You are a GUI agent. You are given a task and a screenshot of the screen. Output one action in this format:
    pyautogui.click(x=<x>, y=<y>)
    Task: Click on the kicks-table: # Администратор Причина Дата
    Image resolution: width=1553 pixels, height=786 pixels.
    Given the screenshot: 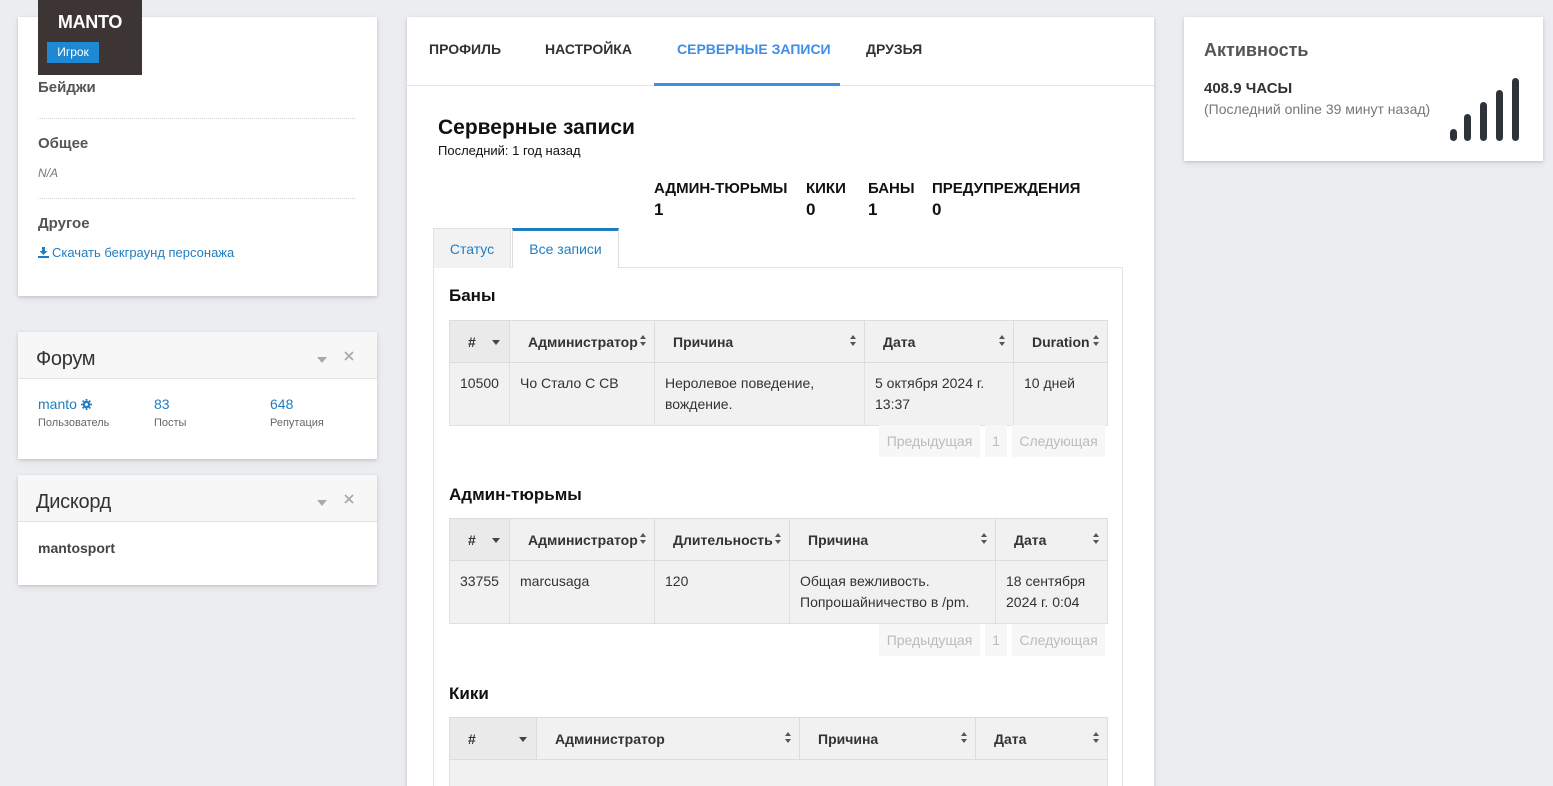 What is the action you would take?
    pyautogui.click(x=778, y=751)
    